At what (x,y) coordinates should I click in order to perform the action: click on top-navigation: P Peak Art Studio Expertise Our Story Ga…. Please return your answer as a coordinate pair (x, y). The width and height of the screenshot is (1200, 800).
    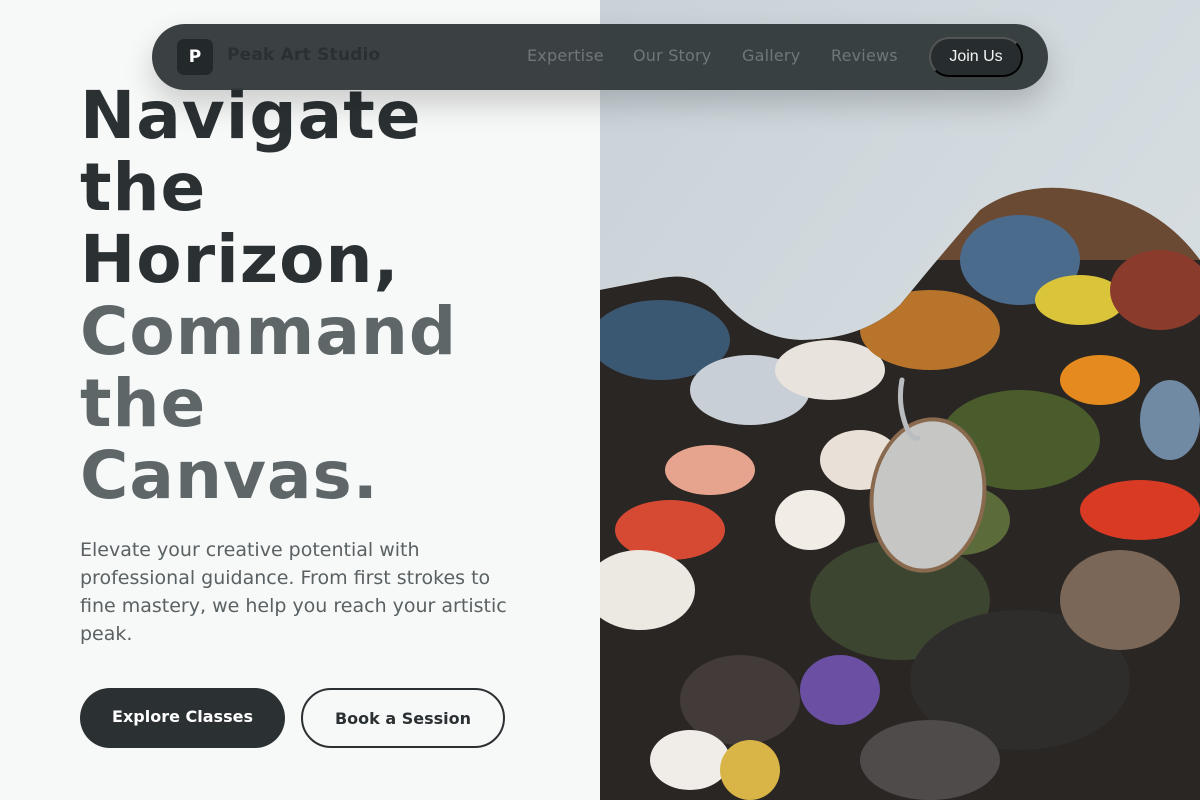
    Looking at the image, I should click on (600, 57).